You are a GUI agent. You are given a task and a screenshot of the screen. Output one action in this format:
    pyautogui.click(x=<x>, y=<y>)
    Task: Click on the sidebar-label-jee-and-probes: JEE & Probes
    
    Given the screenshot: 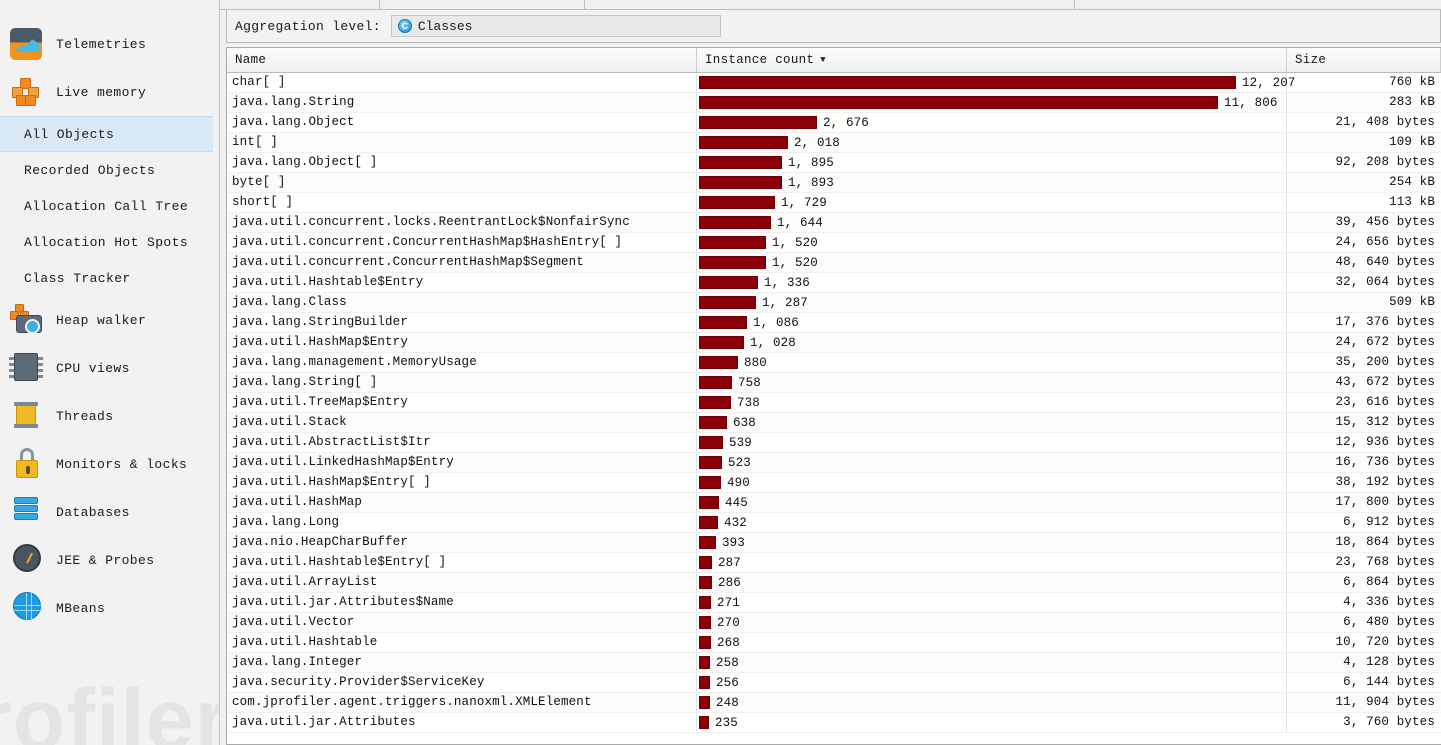 What is the action you would take?
    pyautogui.click(x=105, y=560)
    